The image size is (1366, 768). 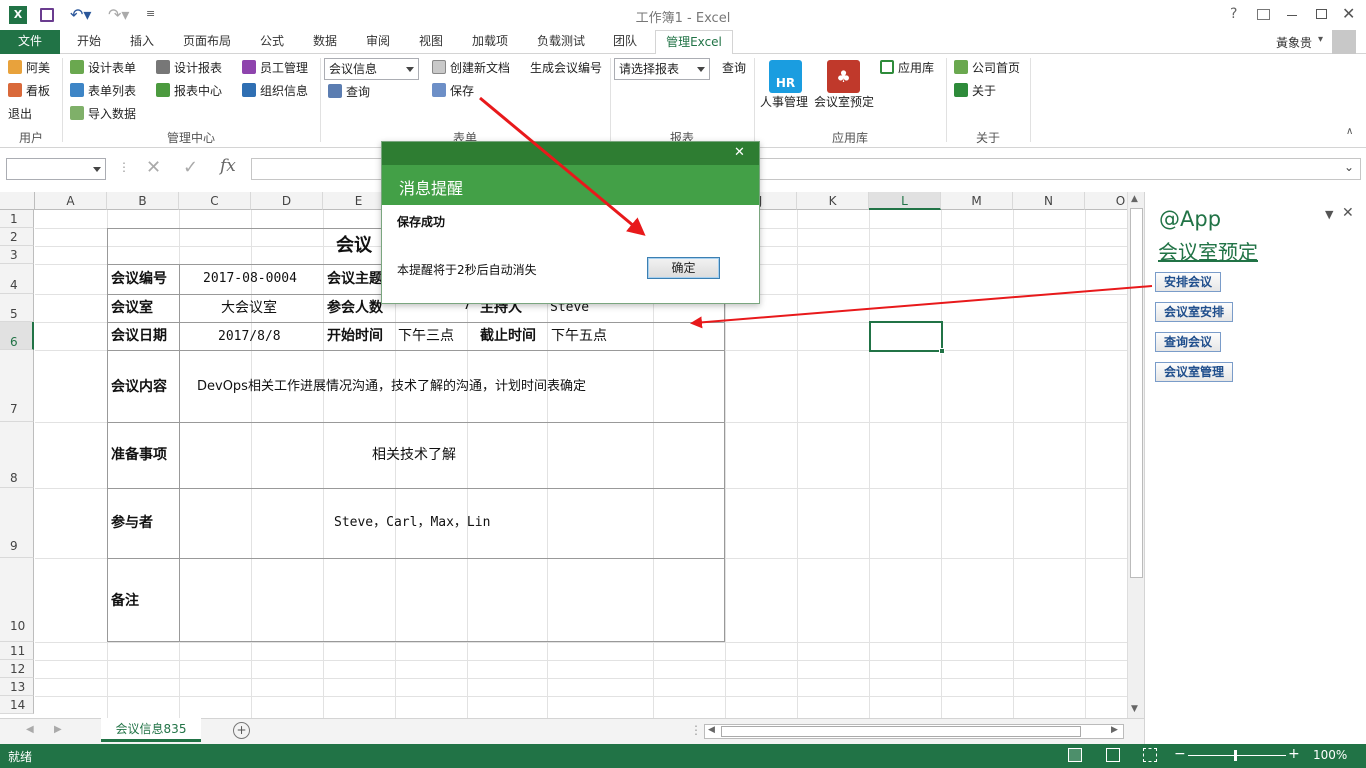 I want to click on value-meeting-date: 2017/8/8, so click(x=249, y=337).